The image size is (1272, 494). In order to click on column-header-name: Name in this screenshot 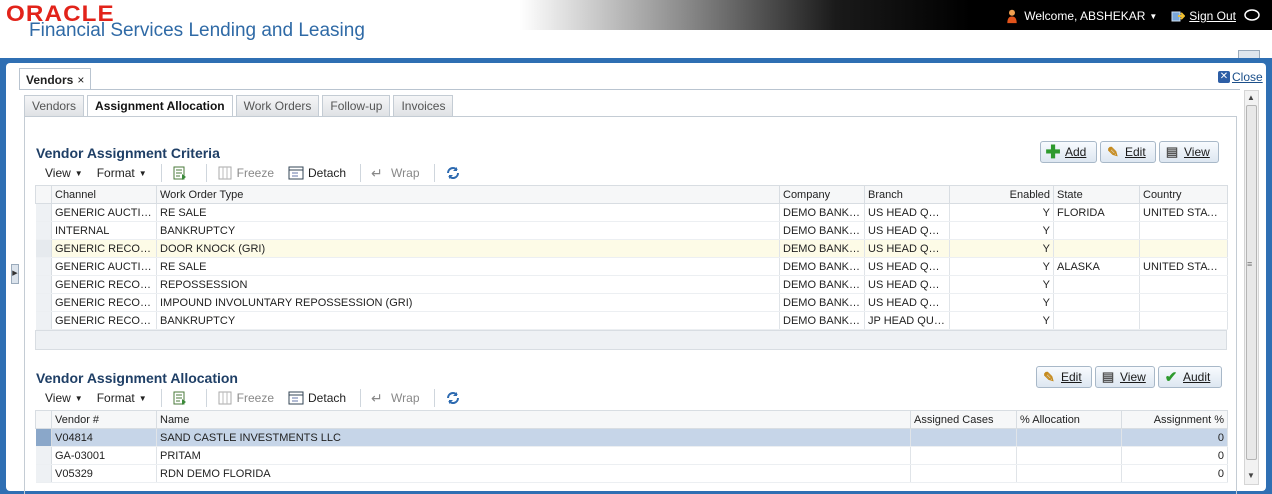, I will do `click(533, 419)`.